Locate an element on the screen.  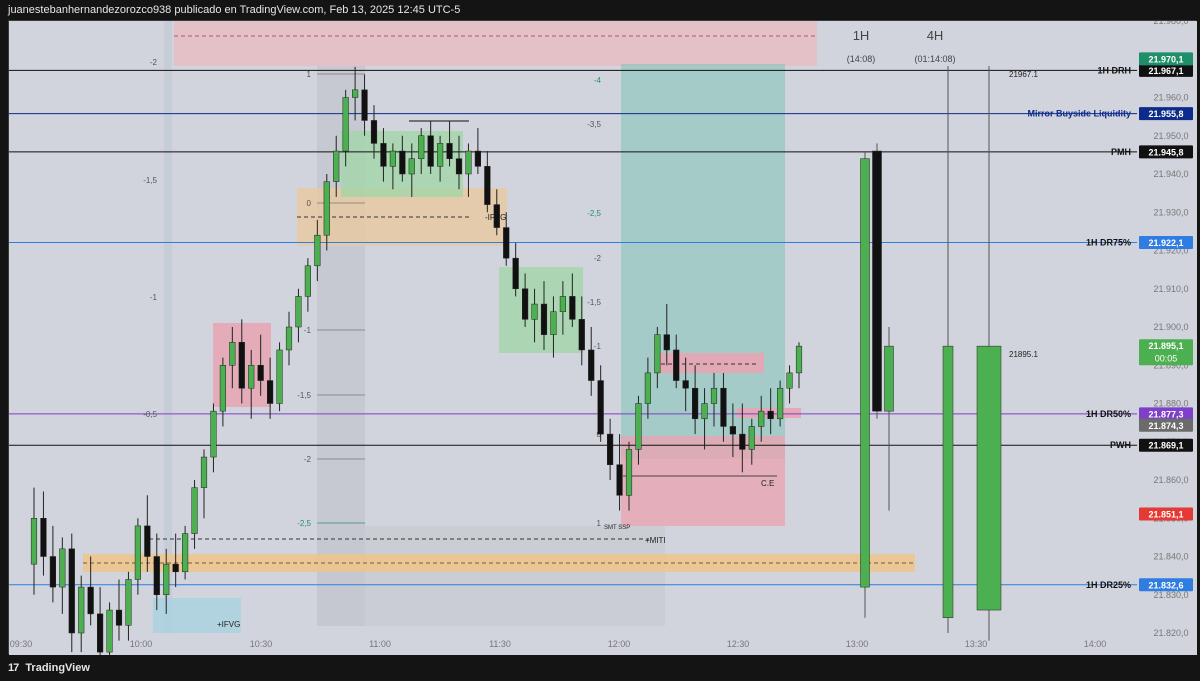
y-tick-label: 21.930,0 is located at coordinates (1170, 212).